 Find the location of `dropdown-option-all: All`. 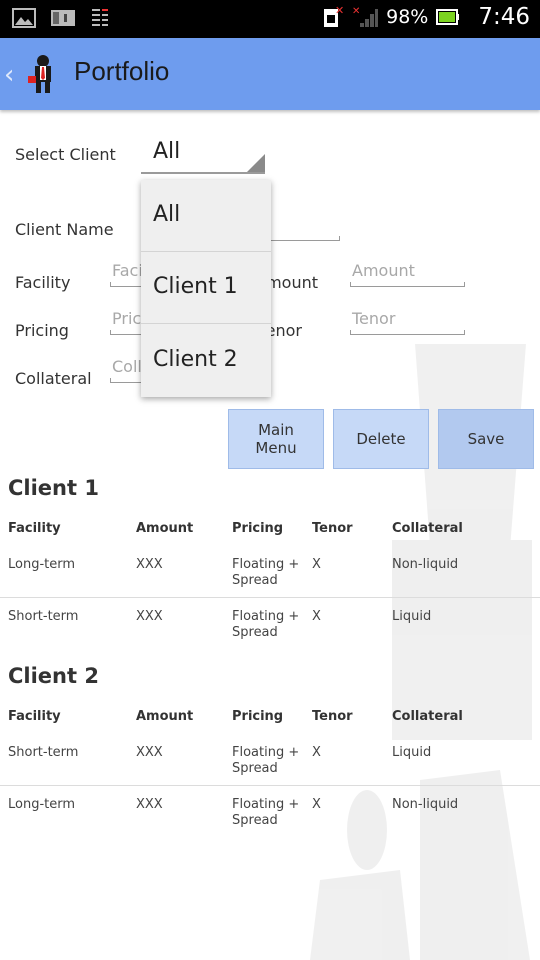

dropdown-option-all: All is located at coordinates (206, 216).